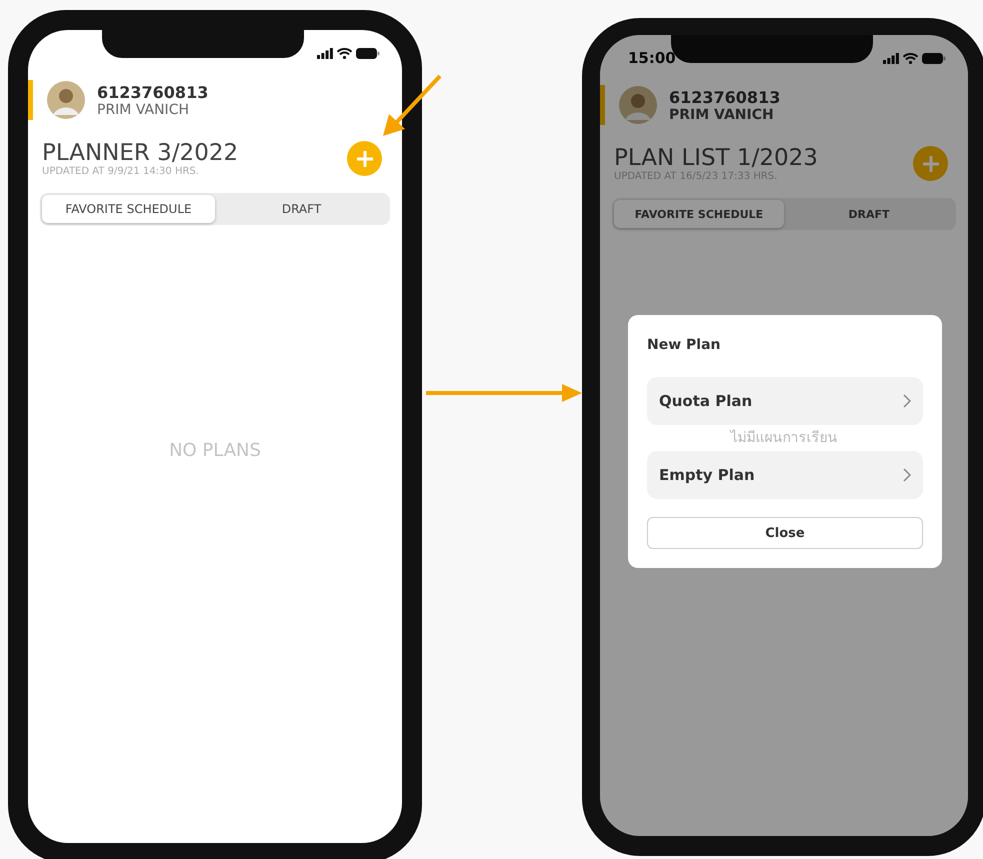 The height and width of the screenshot is (859, 983). I want to click on empty-state-text: ไม่มีแผนการเรียน, so click(784, 438).